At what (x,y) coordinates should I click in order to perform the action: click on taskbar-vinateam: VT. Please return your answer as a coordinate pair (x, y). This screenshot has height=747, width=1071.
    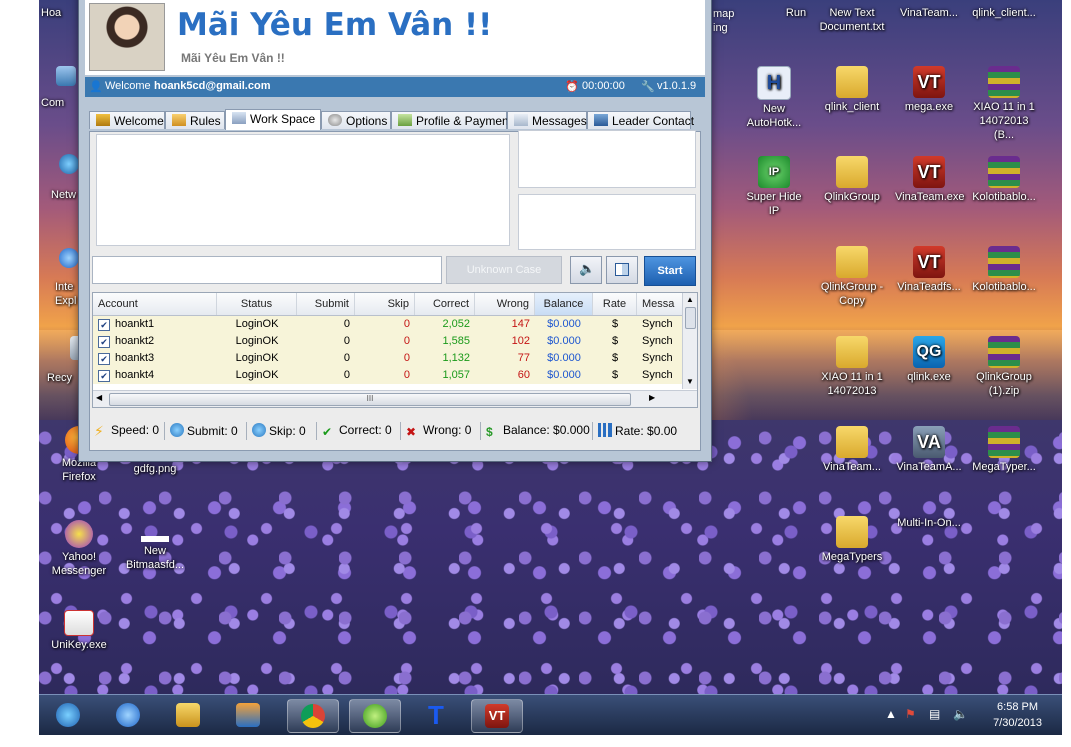
    Looking at the image, I should click on (497, 716).